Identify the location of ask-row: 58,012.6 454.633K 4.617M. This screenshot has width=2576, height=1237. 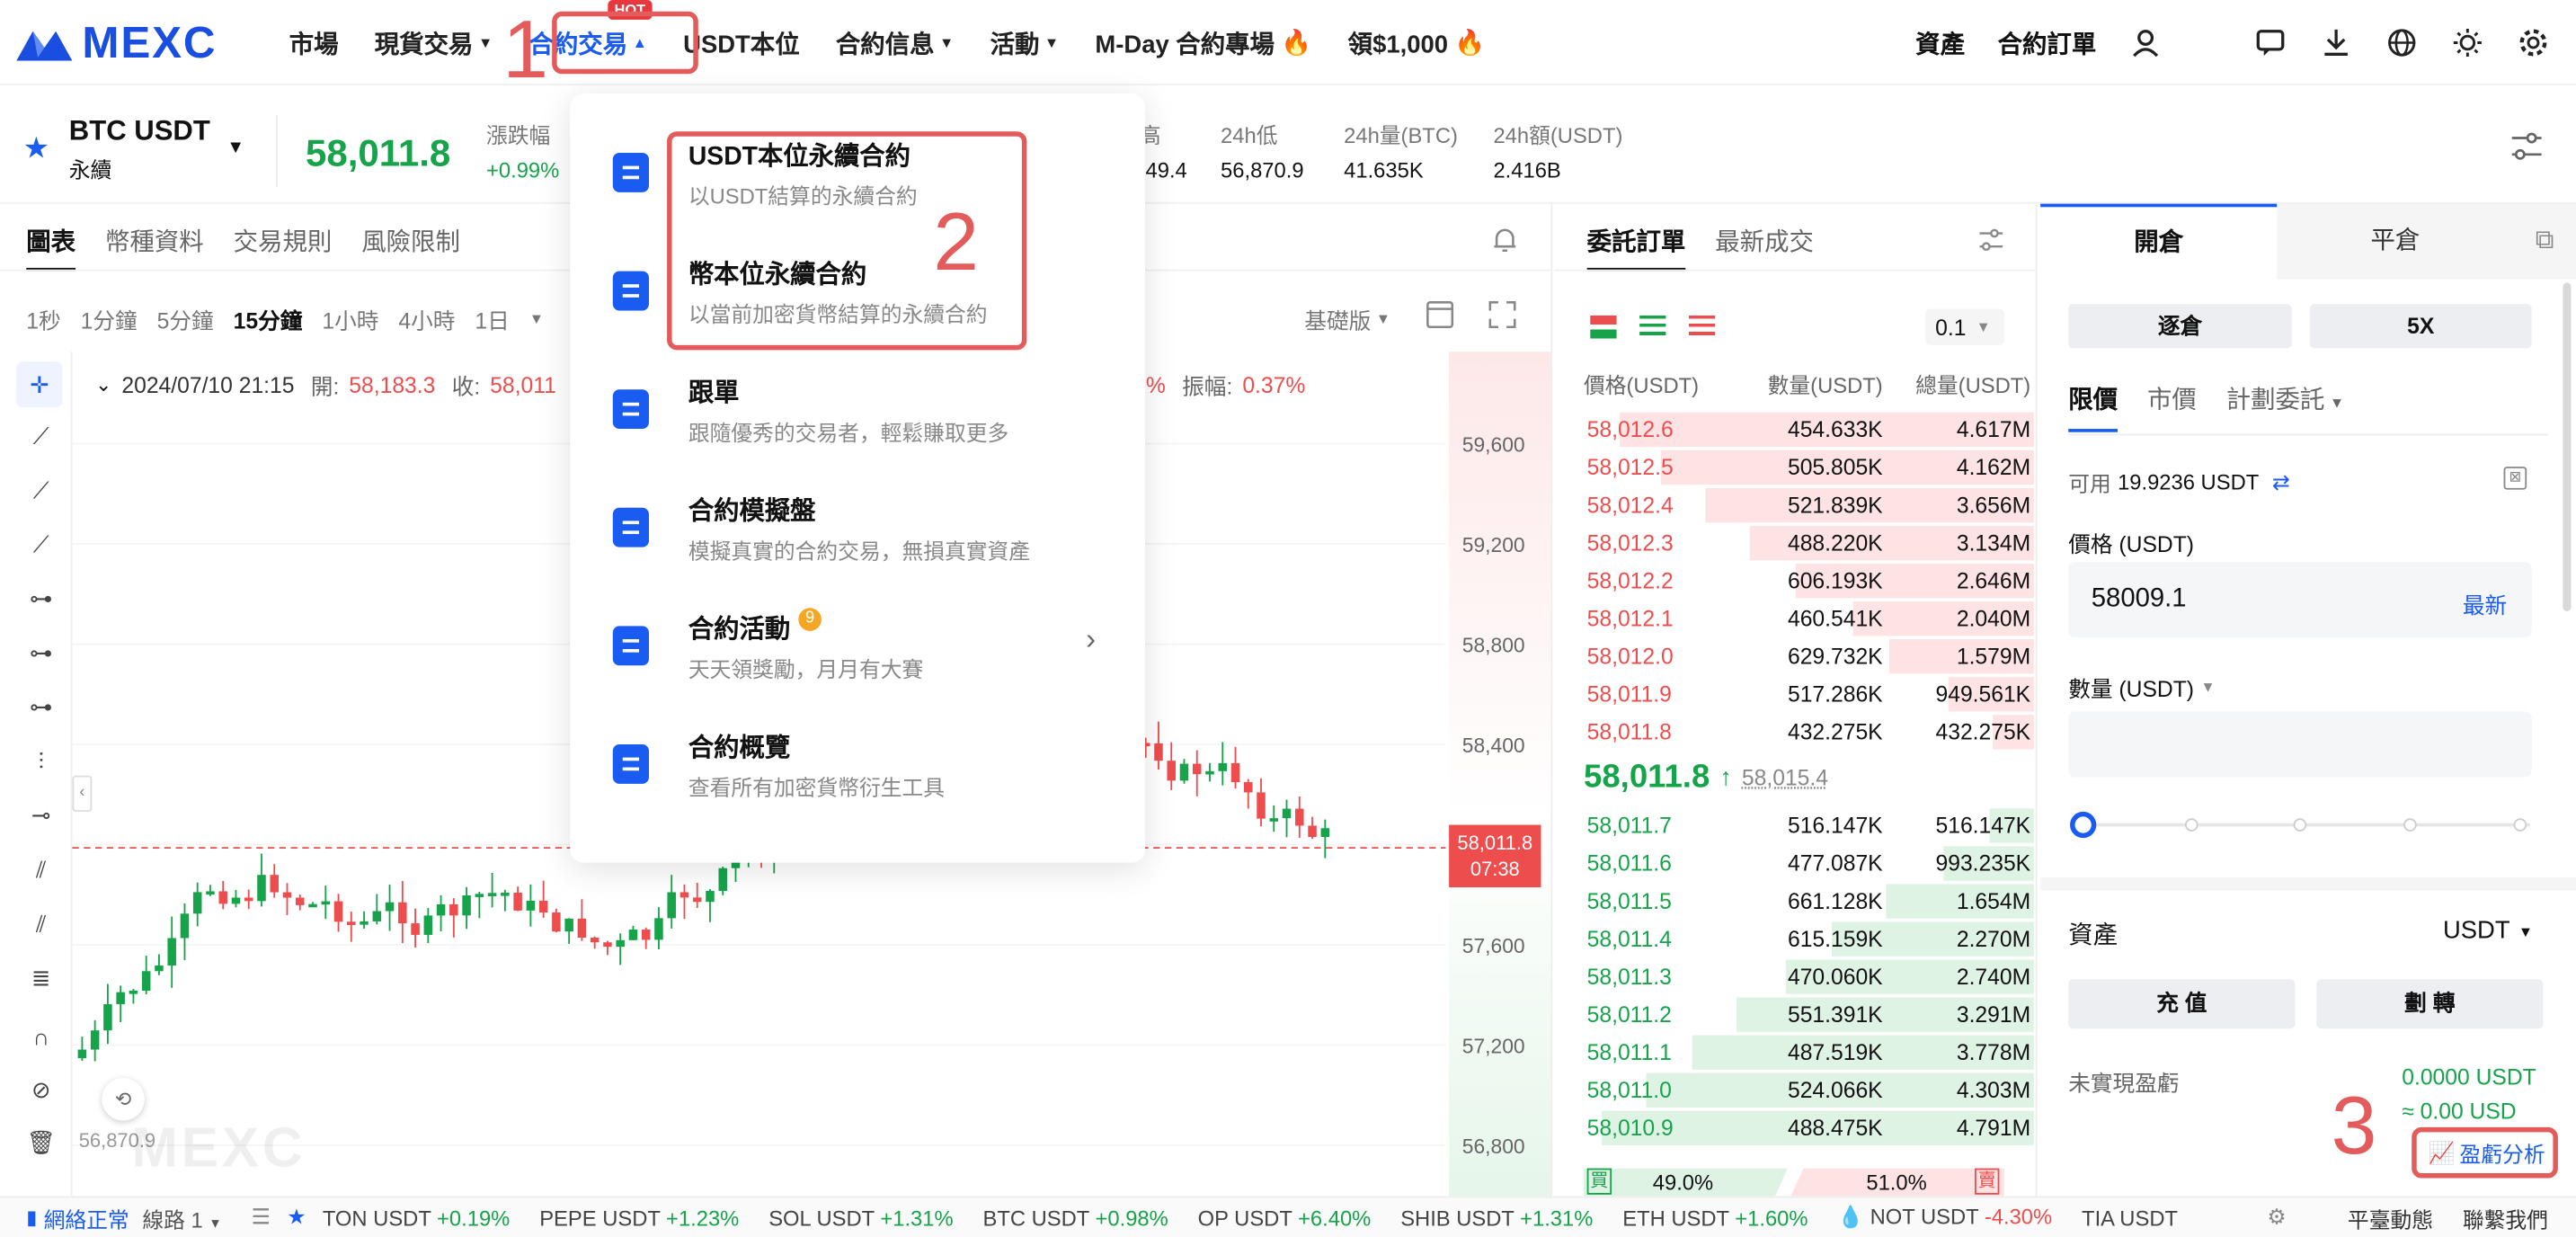
(1809, 430).